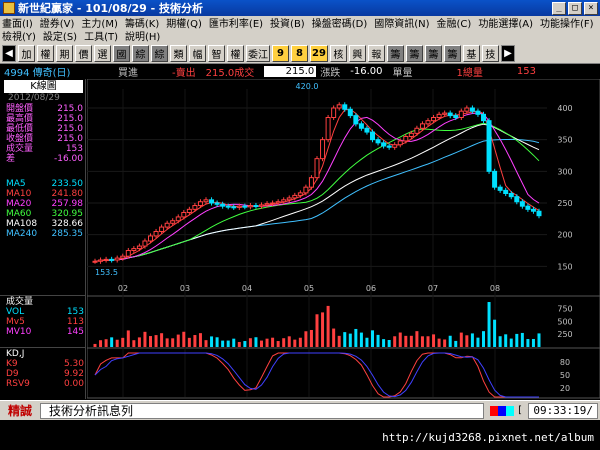 The width and height of the screenshot is (600, 450). I want to click on indicator-row: D9 9.92, so click(43, 374).